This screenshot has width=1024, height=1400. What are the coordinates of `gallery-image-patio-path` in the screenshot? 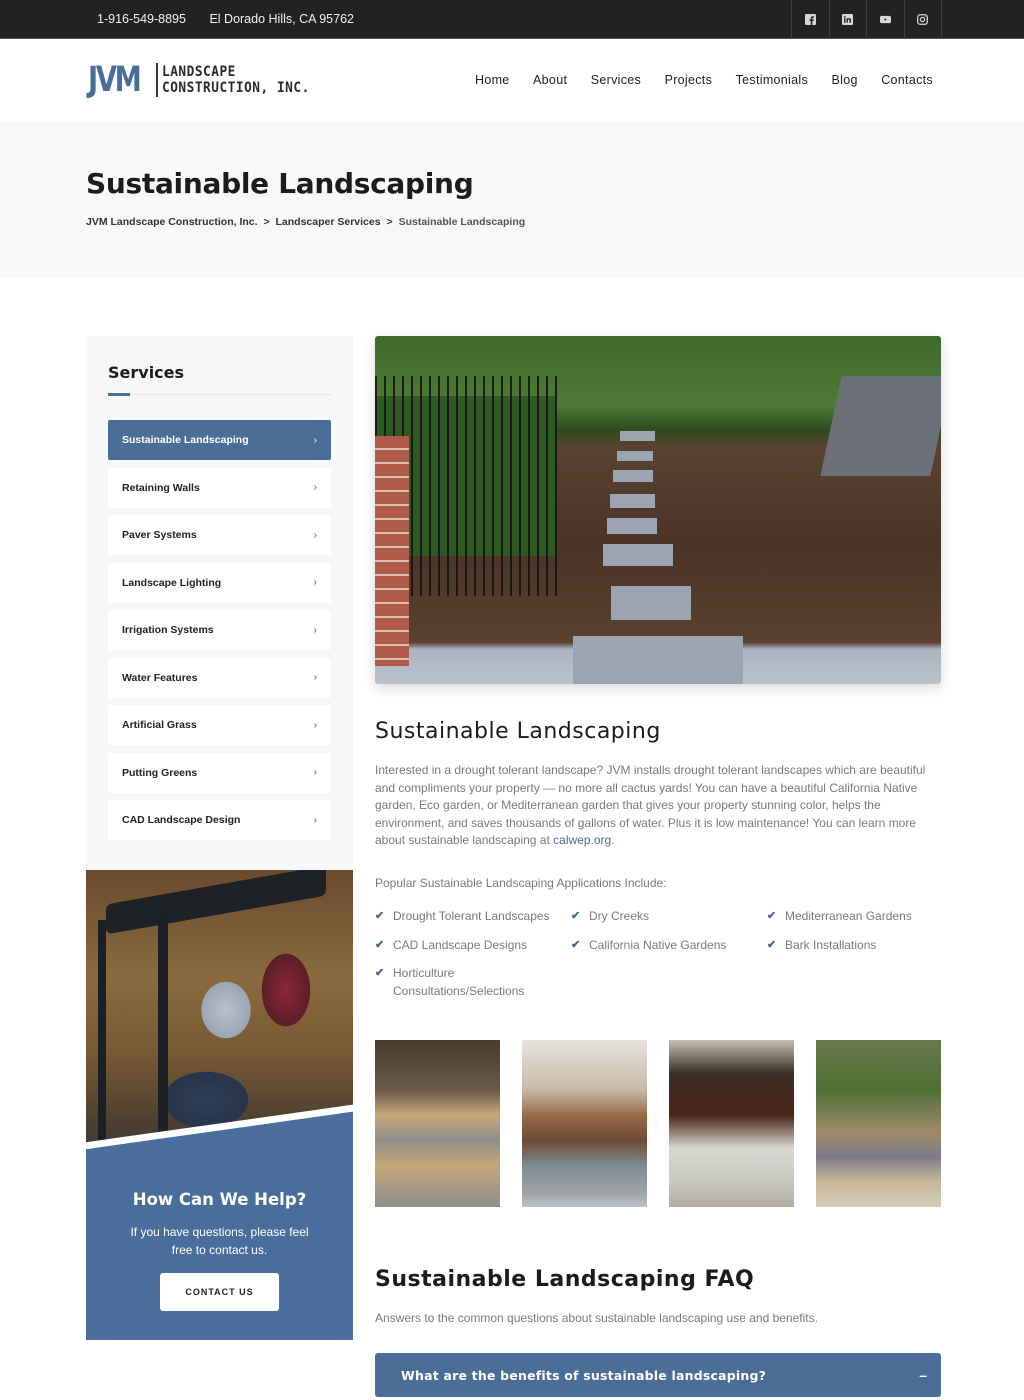 It's located at (437, 1123).